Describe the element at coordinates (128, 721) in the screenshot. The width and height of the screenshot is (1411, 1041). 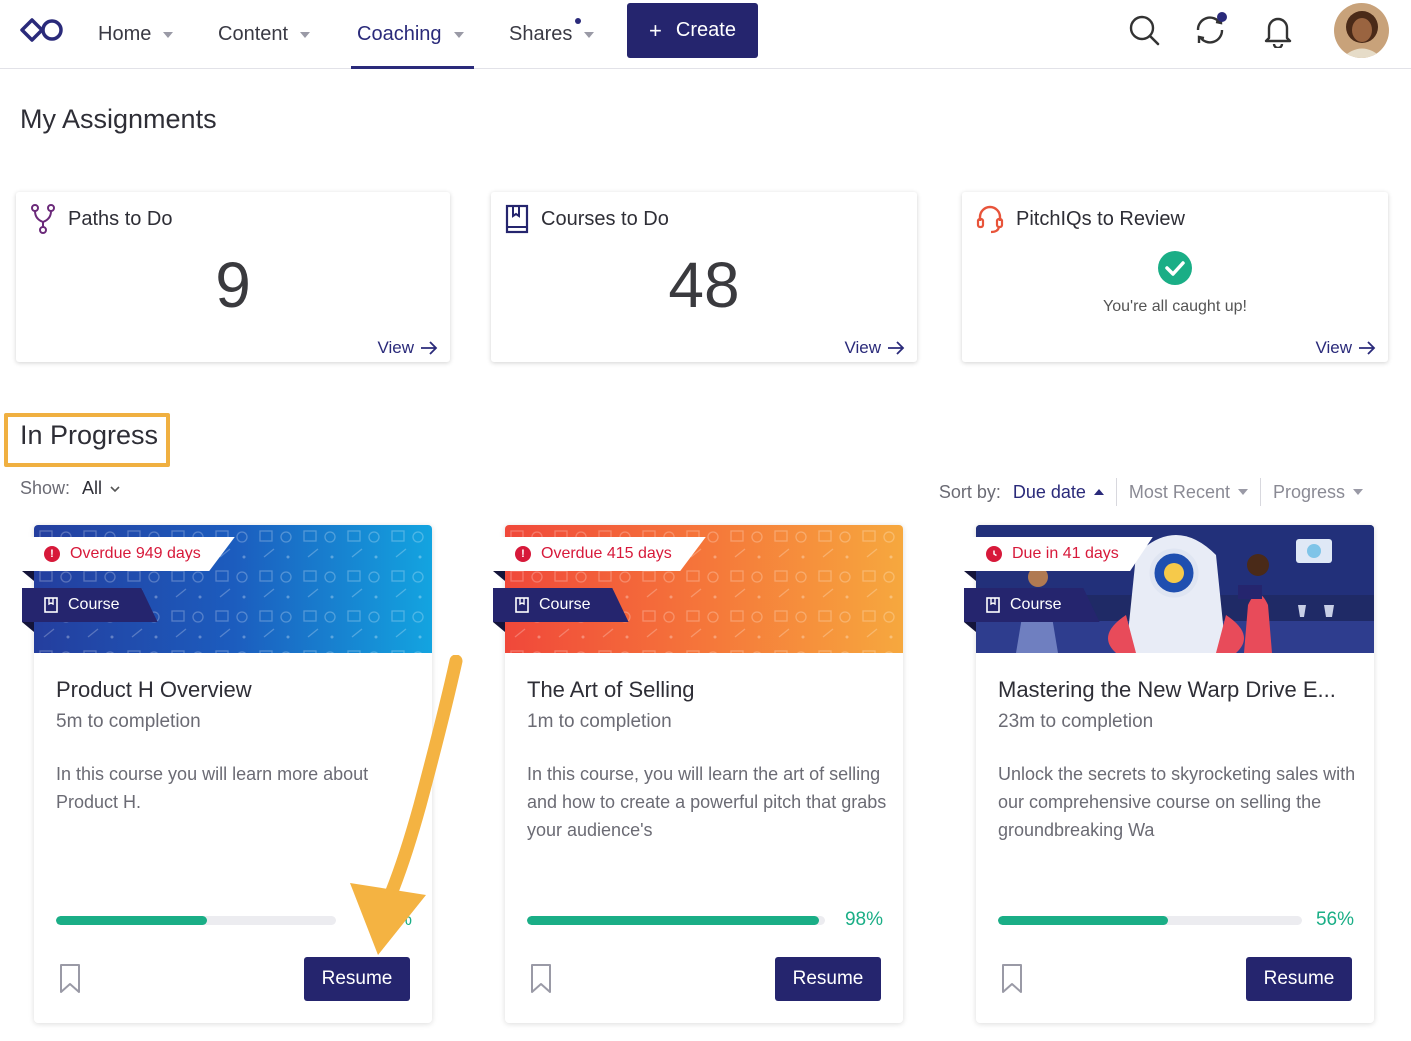
I see `course-time: 5m to completion` at that location.